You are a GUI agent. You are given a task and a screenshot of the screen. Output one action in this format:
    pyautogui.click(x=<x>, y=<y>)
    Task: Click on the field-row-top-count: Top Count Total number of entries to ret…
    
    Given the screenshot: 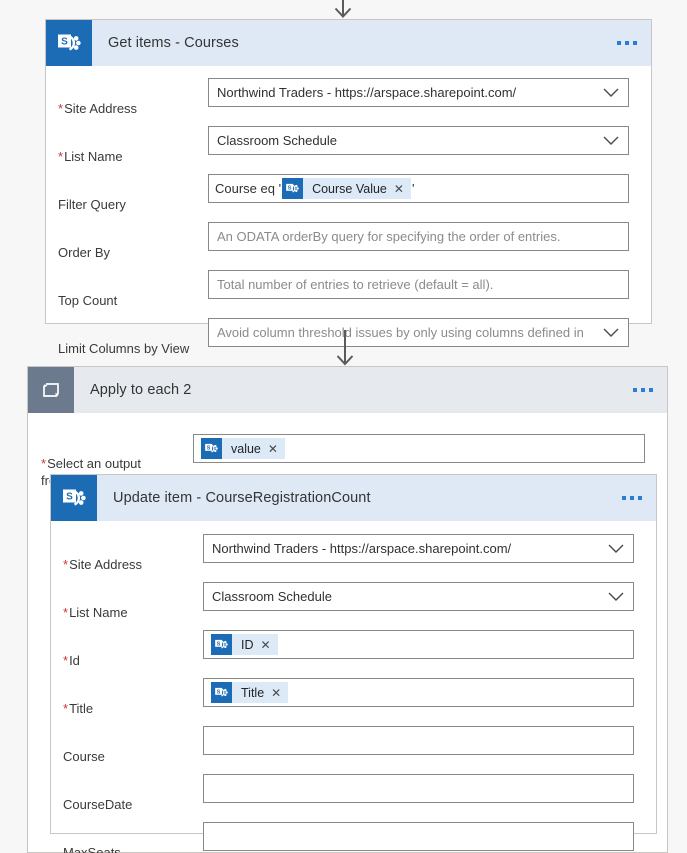 What is the action you would take?
    pyautogui.click(x=343, y=289)
    